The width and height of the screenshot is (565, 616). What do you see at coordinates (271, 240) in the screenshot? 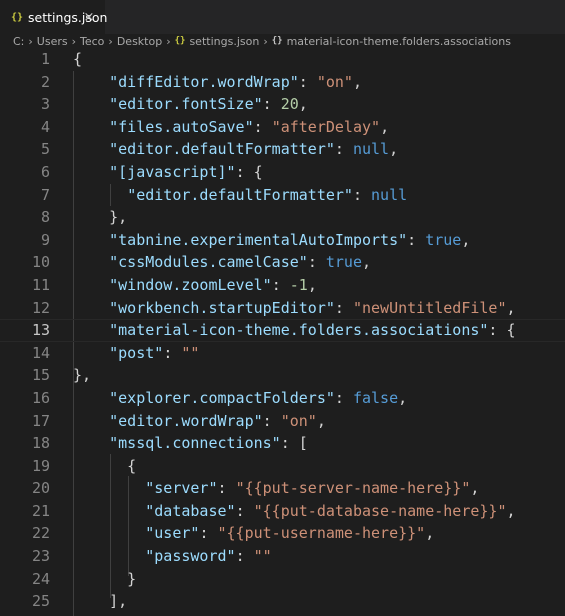
I see `code-text: "tabnine.experimentalAutoImports": true,` at bounding box center [271, 240].